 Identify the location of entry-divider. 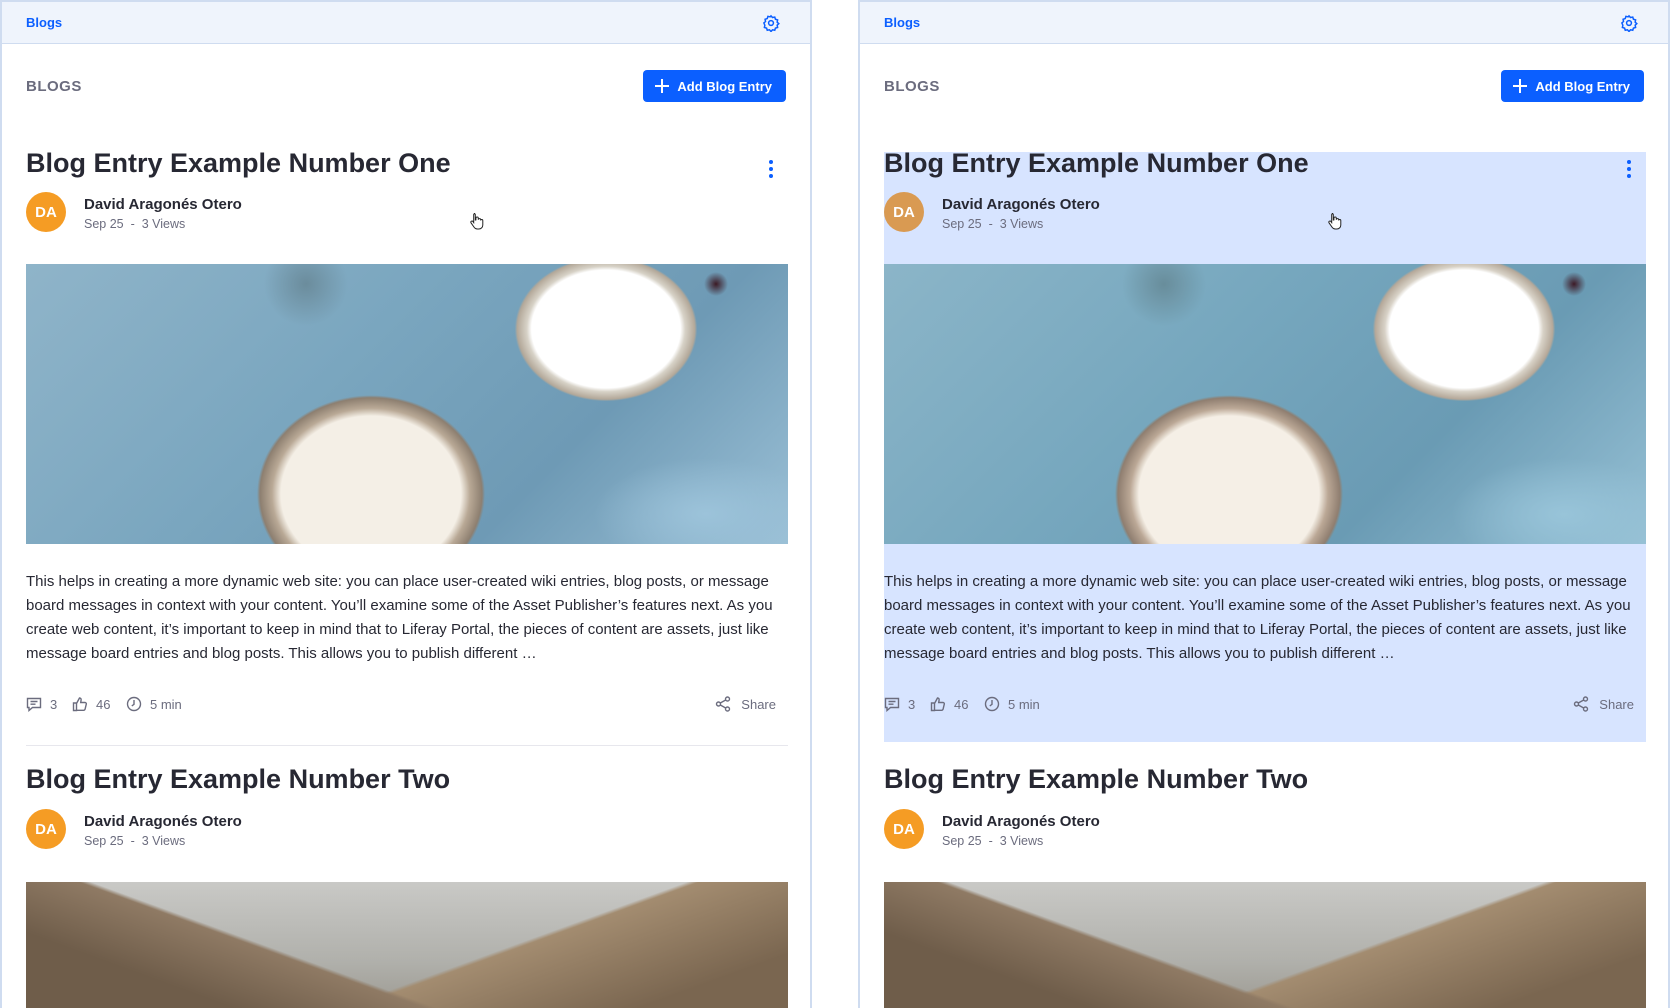
(407, 745).